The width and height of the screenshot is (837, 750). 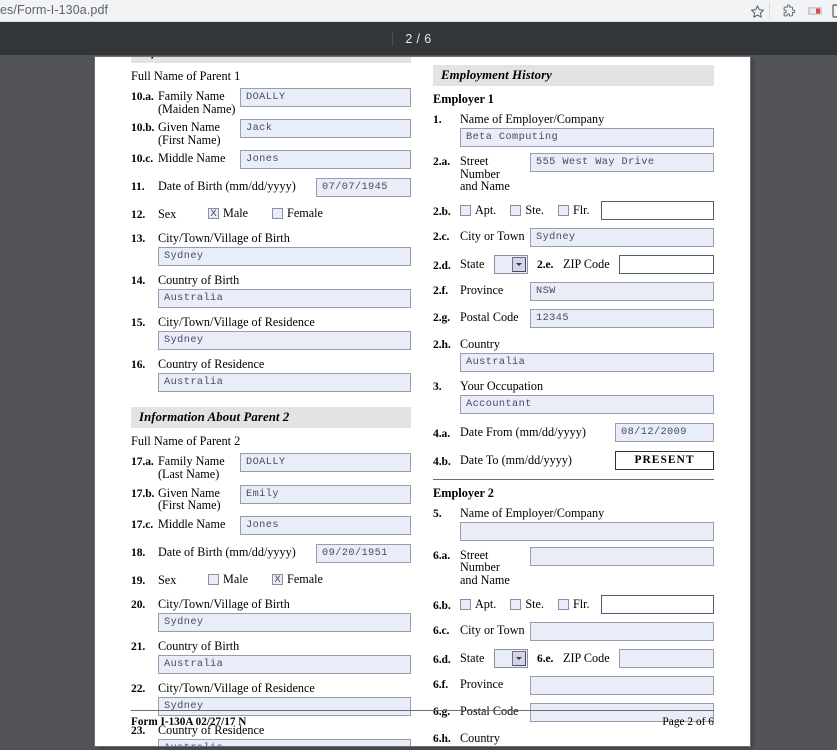 I want to click on checkbox-female-parent1, so click(x=278, y=214).